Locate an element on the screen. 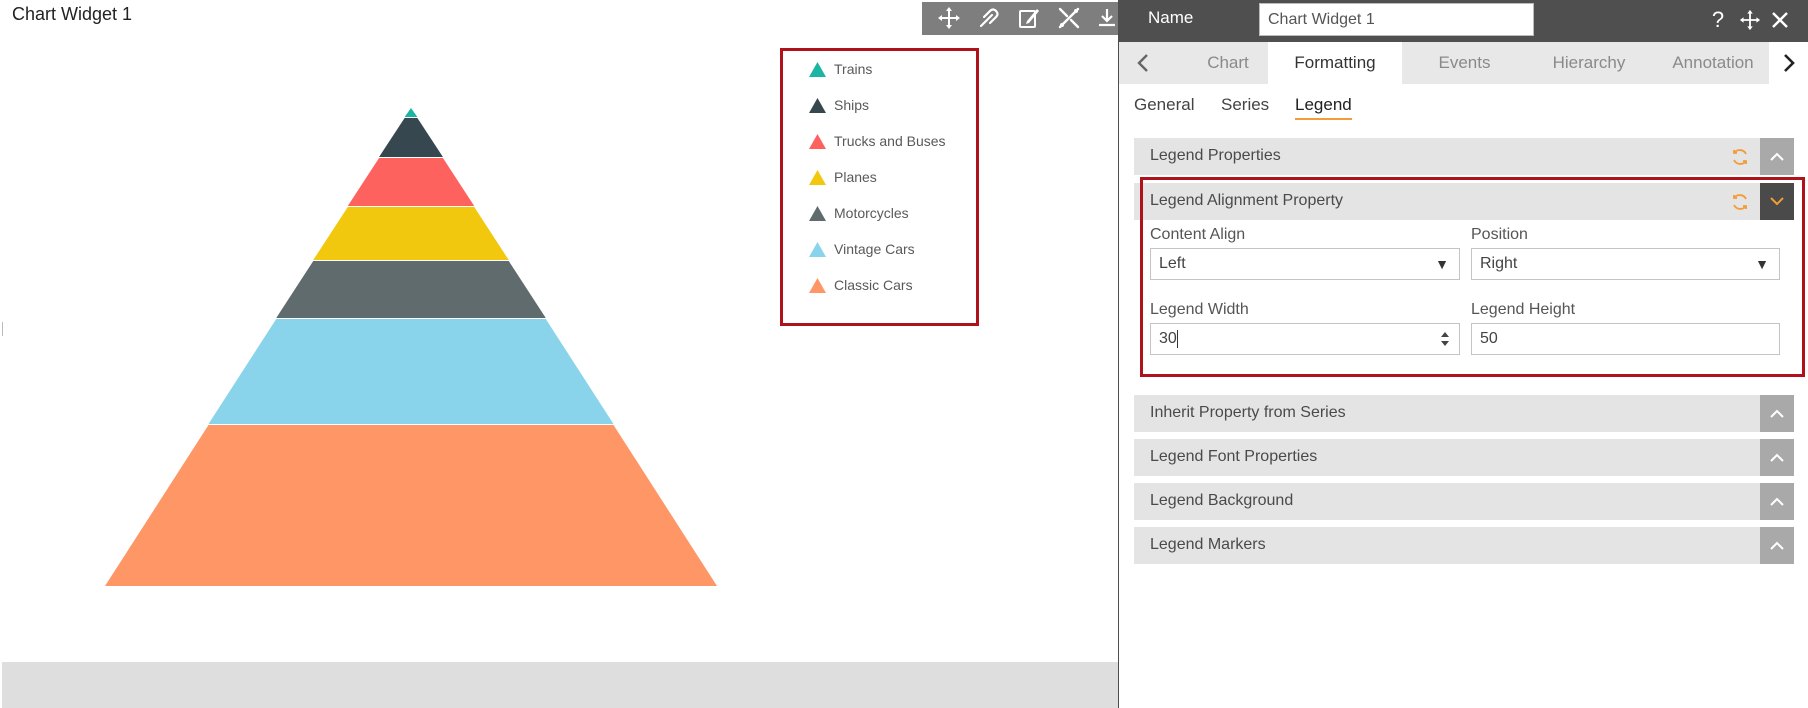 Image resolution: width=1808 pixels, height=708 pixels. legend-label: Trucks and Buses is located at coordinates (890, 141).